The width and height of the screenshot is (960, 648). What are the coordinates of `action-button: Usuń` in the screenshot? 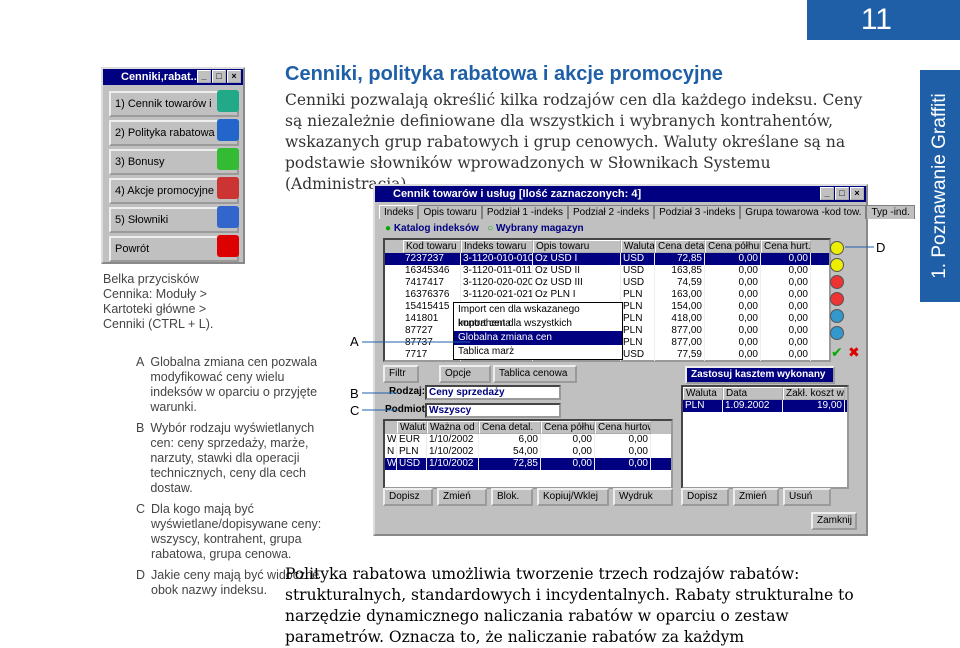 It's located at (807, 497).